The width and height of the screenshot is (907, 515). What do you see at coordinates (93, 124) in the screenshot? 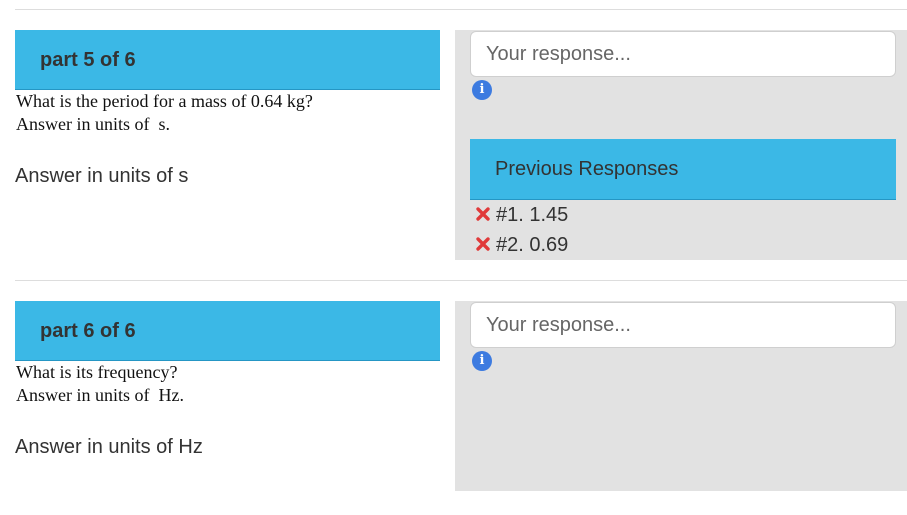
I see `part-5-question-line-2: Answer in units of s.` at bounding box center [93, 124].